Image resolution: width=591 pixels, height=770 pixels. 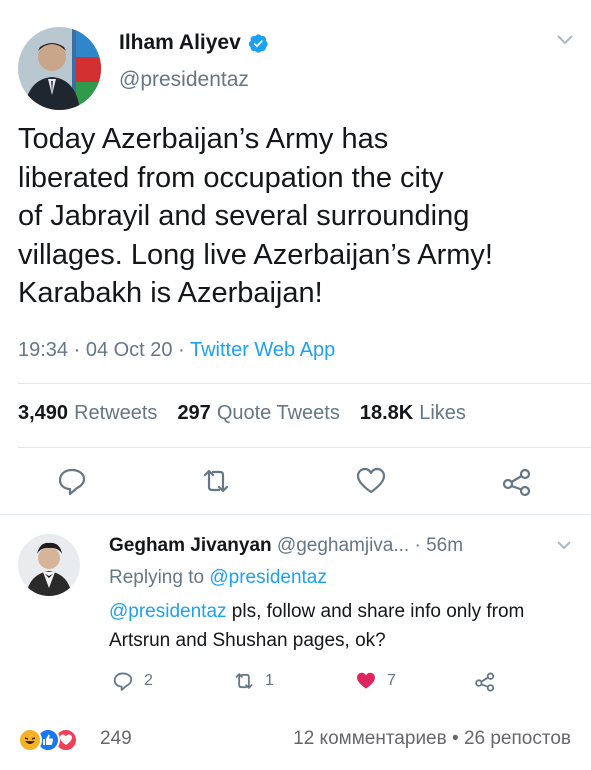 I want to click on avatar, so click(x=59, y=68).